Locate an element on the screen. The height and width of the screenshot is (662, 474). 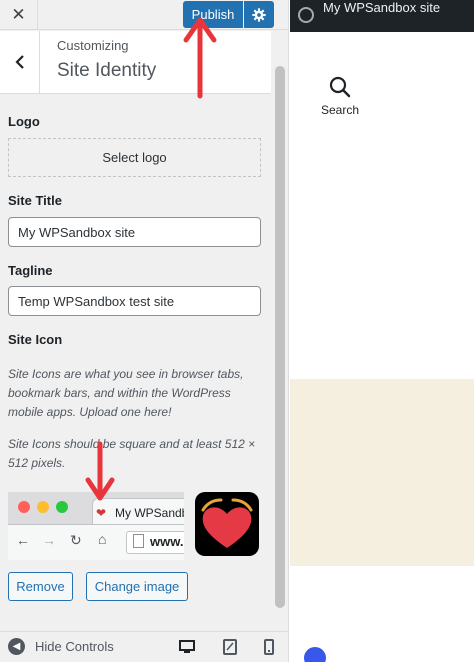
mobile-icon is located at coordinates (269, 647).